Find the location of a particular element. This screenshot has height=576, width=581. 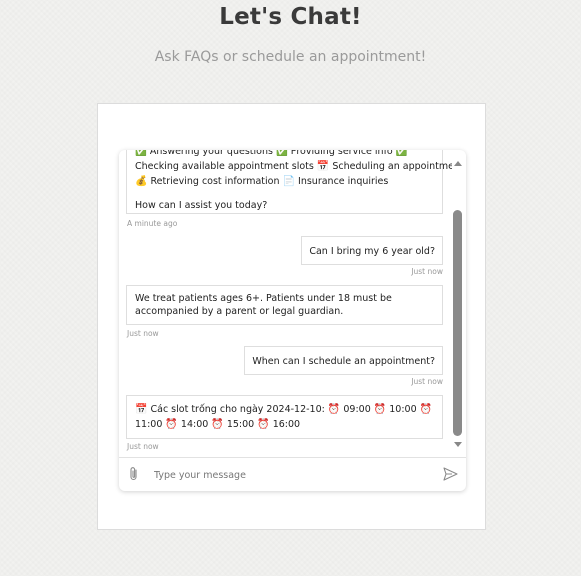

user-message-text: Can I bring my 6 year old? is located at coordinates (372, 251).